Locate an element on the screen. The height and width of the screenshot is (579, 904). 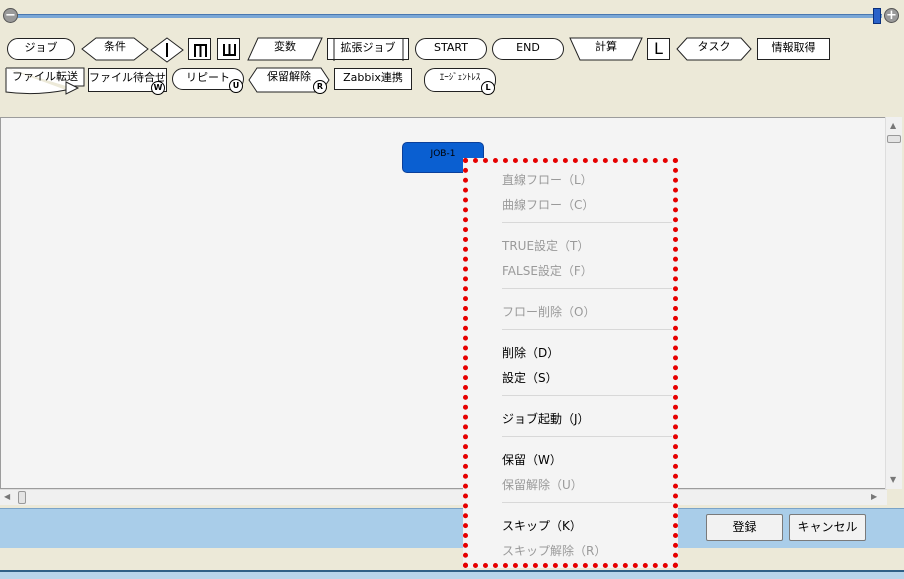
parallel-start-icon is located at coordinates (200, 50).